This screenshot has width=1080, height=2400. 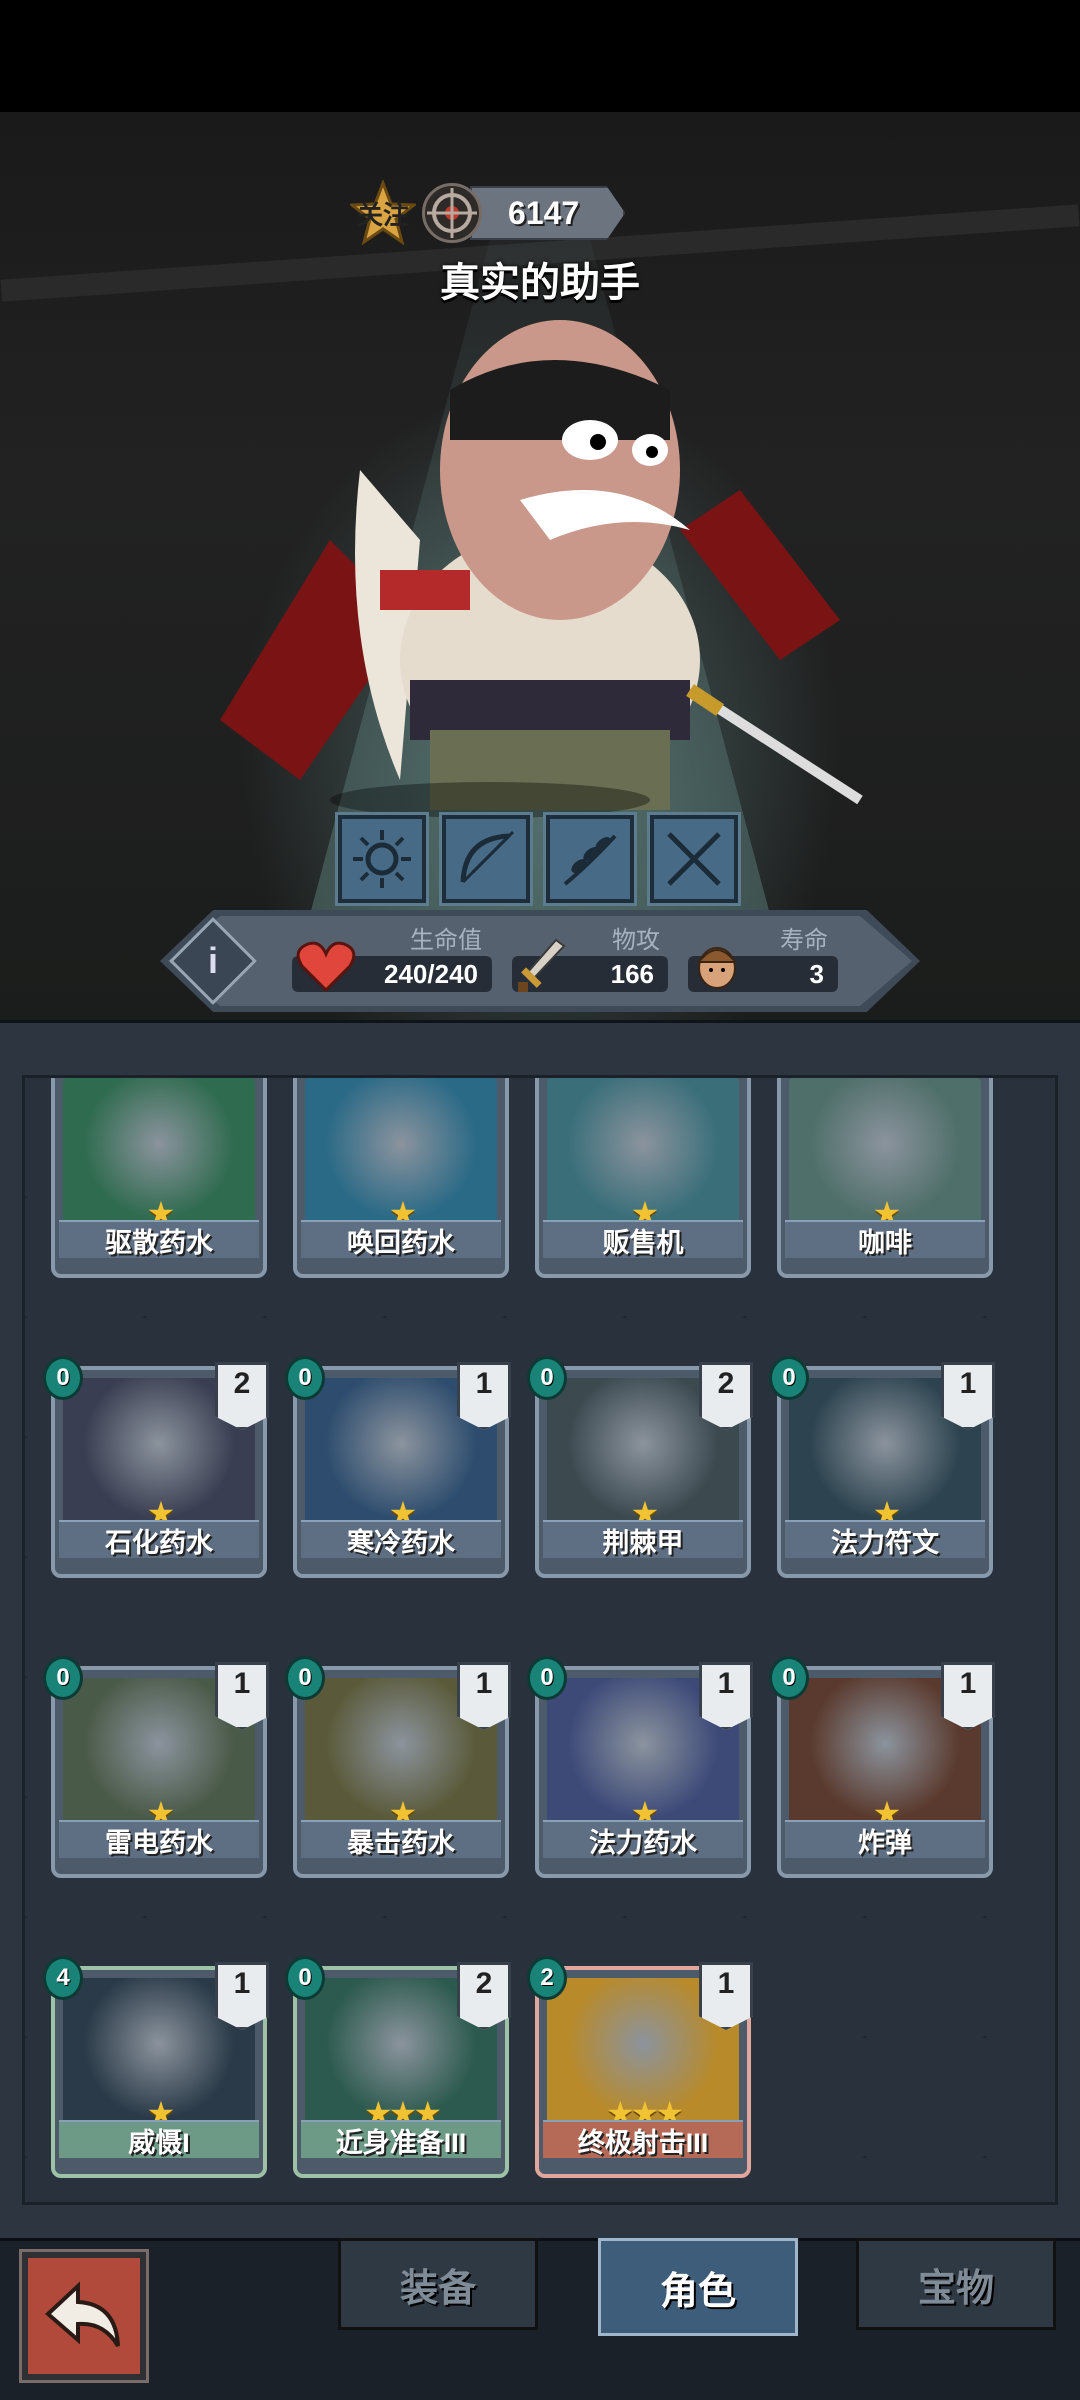 What do you see at coordinates (885, 1839) in the screenshot?
I see `card-name: 炸弹` at bounding box center [885, 1839].